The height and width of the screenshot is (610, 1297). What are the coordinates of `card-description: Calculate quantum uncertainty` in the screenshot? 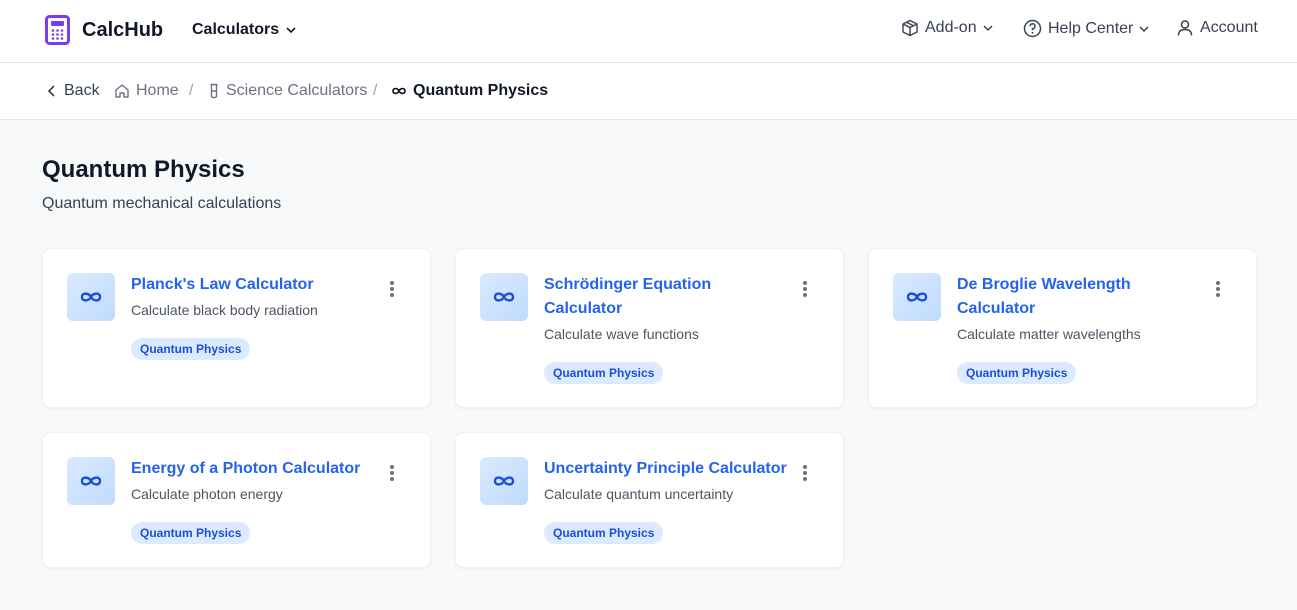 It's located at (639, 494).